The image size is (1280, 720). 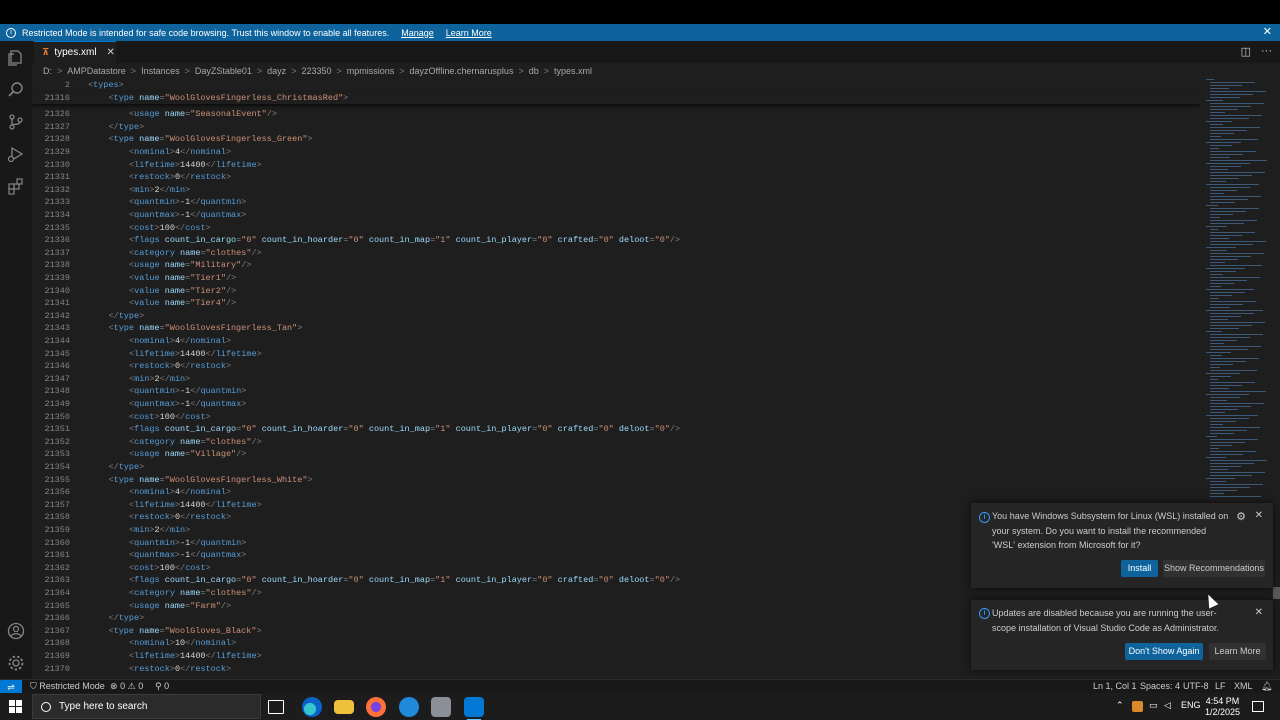 I want to click on code-token: "WoolGlovesFingerless_Green", so click(x=236, y=139).